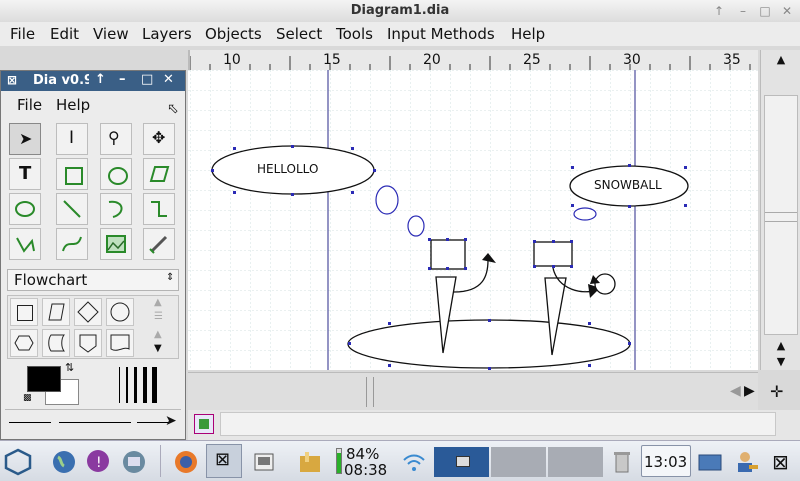  Describe the element at coordinates (232, 60) in the screenshot. I see `ruler-label-10: 10` at that location.